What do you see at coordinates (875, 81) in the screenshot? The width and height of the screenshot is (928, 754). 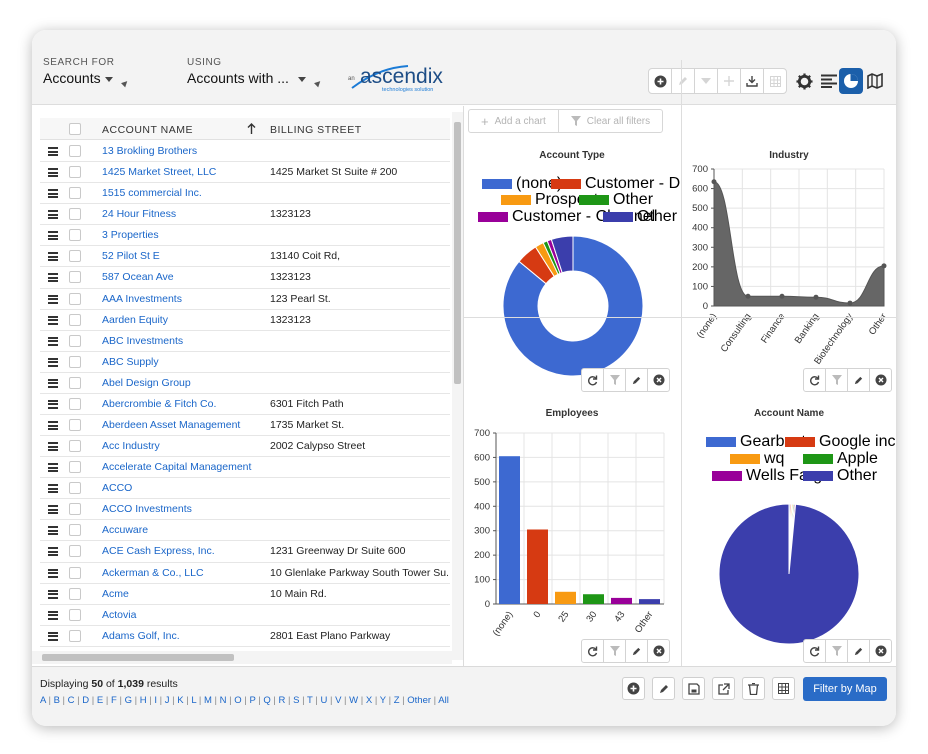 I see `map-view-button` at bounding box center [875, 81].